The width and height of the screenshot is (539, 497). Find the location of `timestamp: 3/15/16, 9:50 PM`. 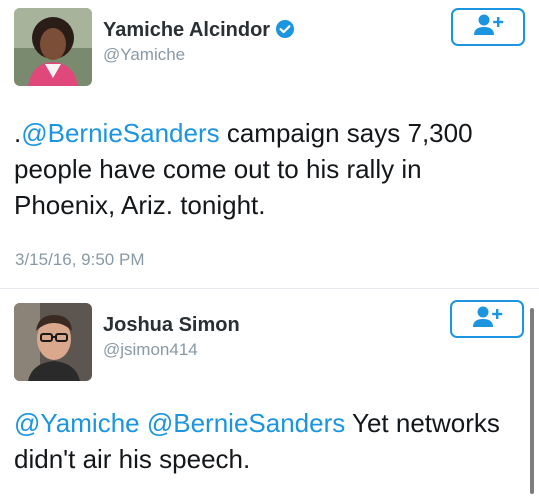

timestamp: 3/15/16, 9:50 PM is located at coordinates (79, 260).